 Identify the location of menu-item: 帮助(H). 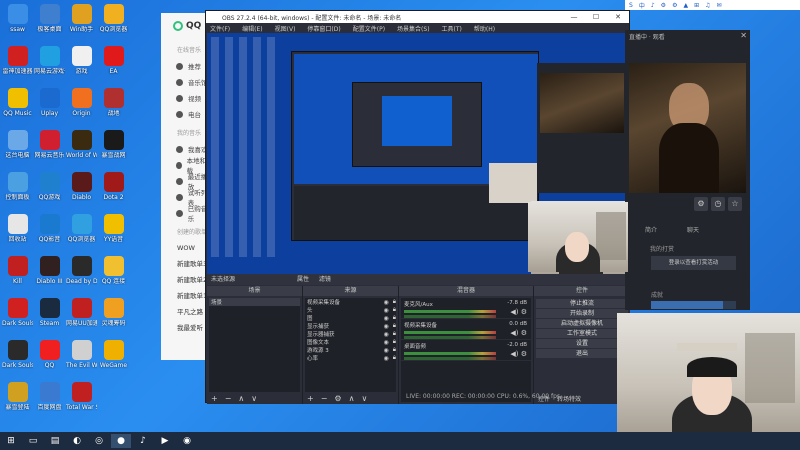
(484, 28).